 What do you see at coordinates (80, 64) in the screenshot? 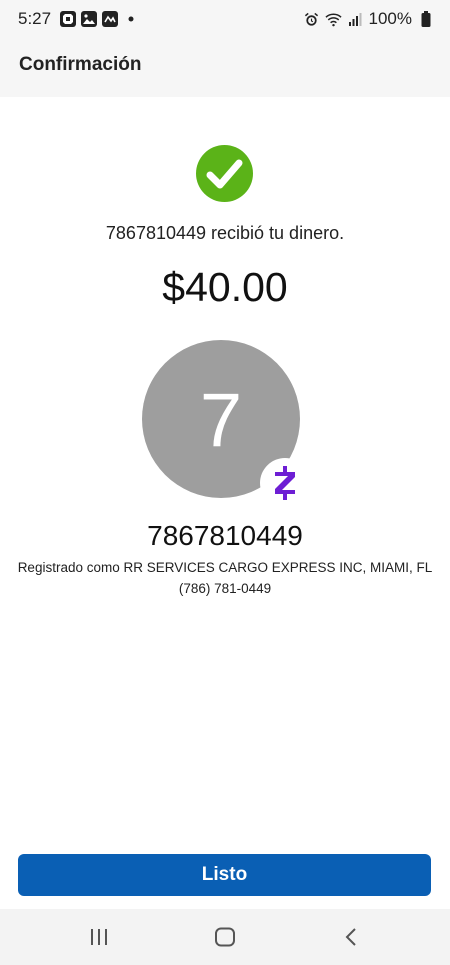
I see `page-title: Confirmación` at bounding box center [80, 64].